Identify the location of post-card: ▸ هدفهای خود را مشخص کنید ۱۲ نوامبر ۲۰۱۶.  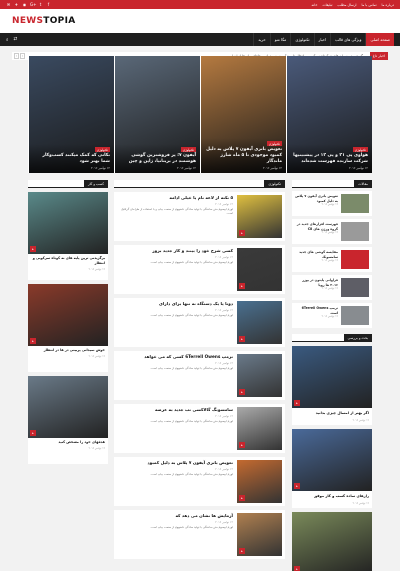
(68, 420).